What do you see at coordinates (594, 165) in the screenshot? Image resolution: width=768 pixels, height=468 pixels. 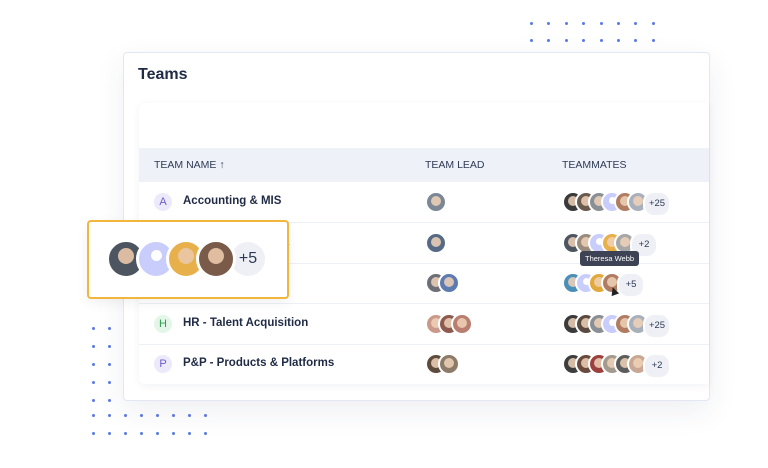 I see `column-header-teammates: TEAMMATES` at bounding box center [594, 165].